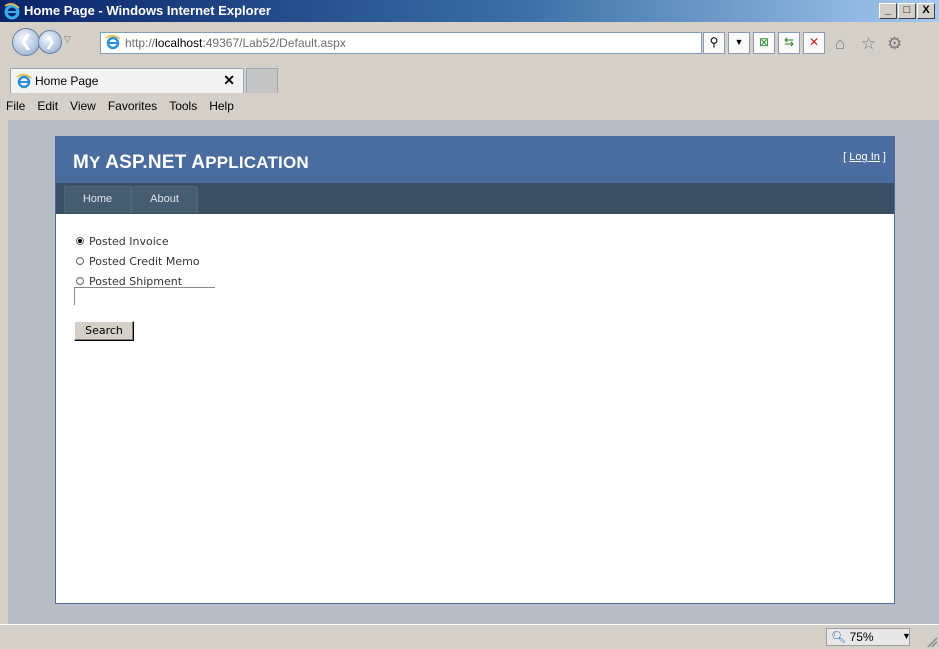 Image resolution: width=939 pixels, height=649 pixels. Describe the element at coordinates (840, 44) in the screenshot. I see `home-icon: ⌂` at that location.